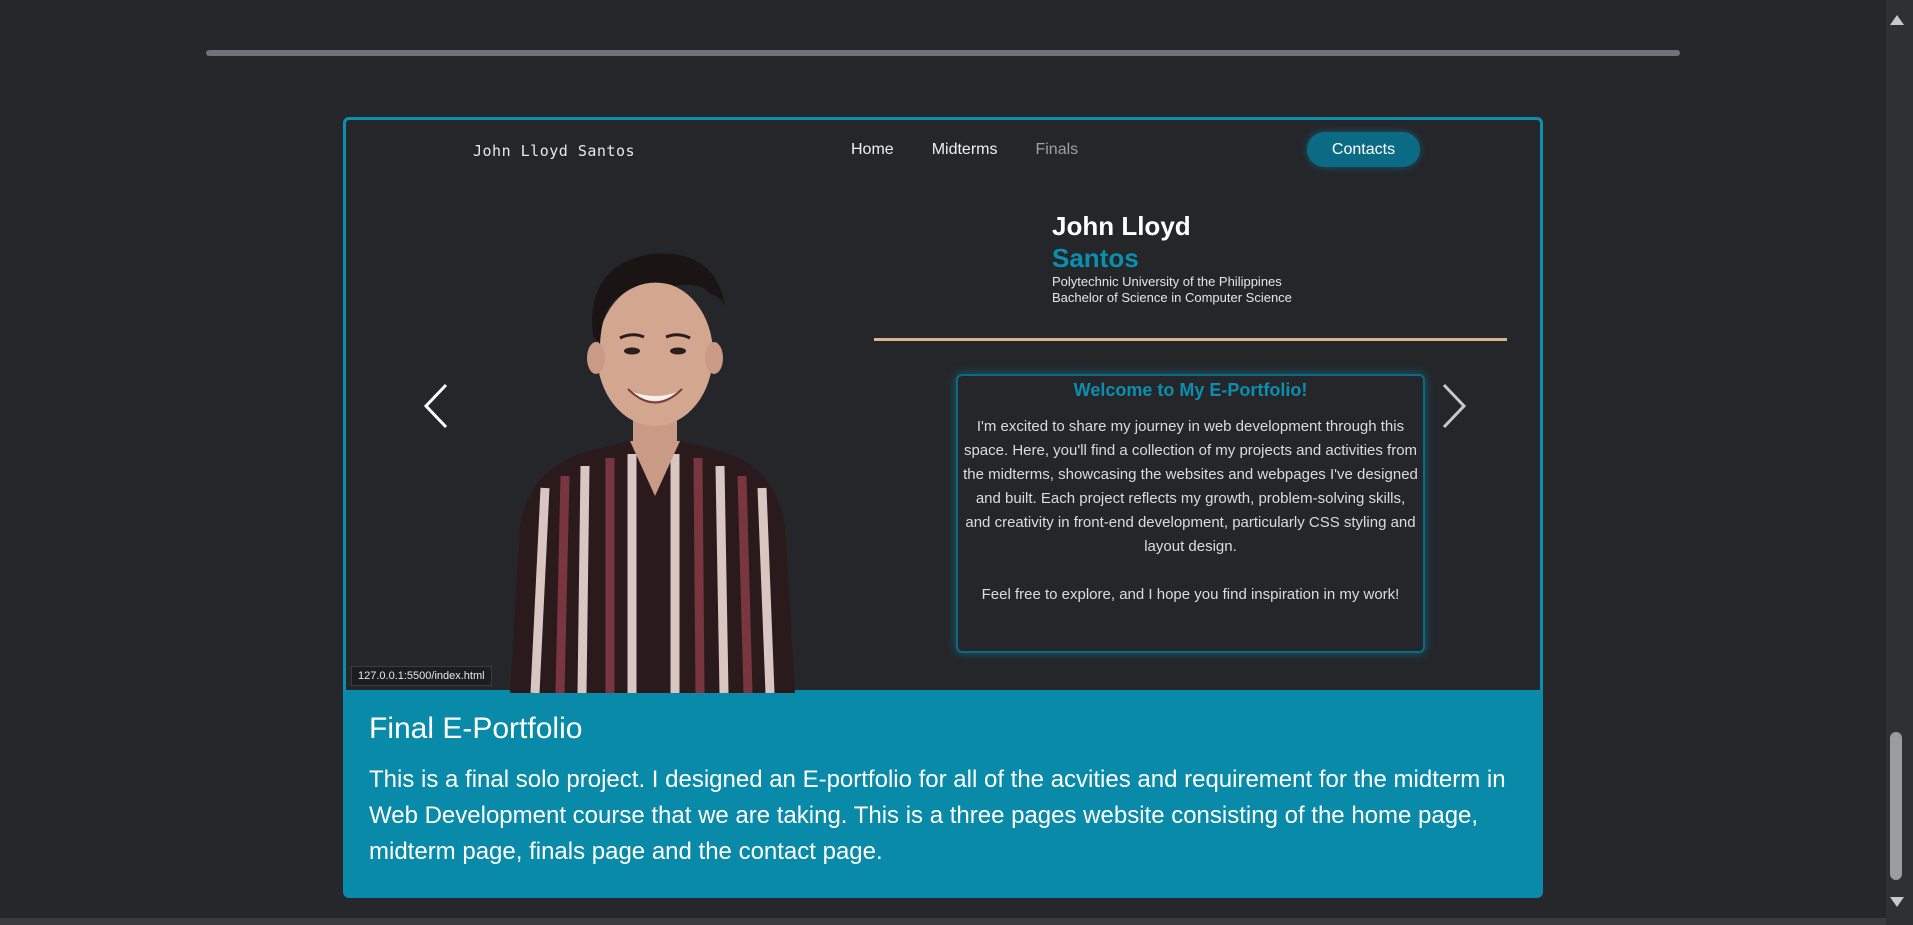 The width and height of the screenshot is (1913, 925). What do you see at coordinates (1121, 226) in the screenshot?
I see `profile-first-name: John Lloyd` at bounding box center [1121, 226].